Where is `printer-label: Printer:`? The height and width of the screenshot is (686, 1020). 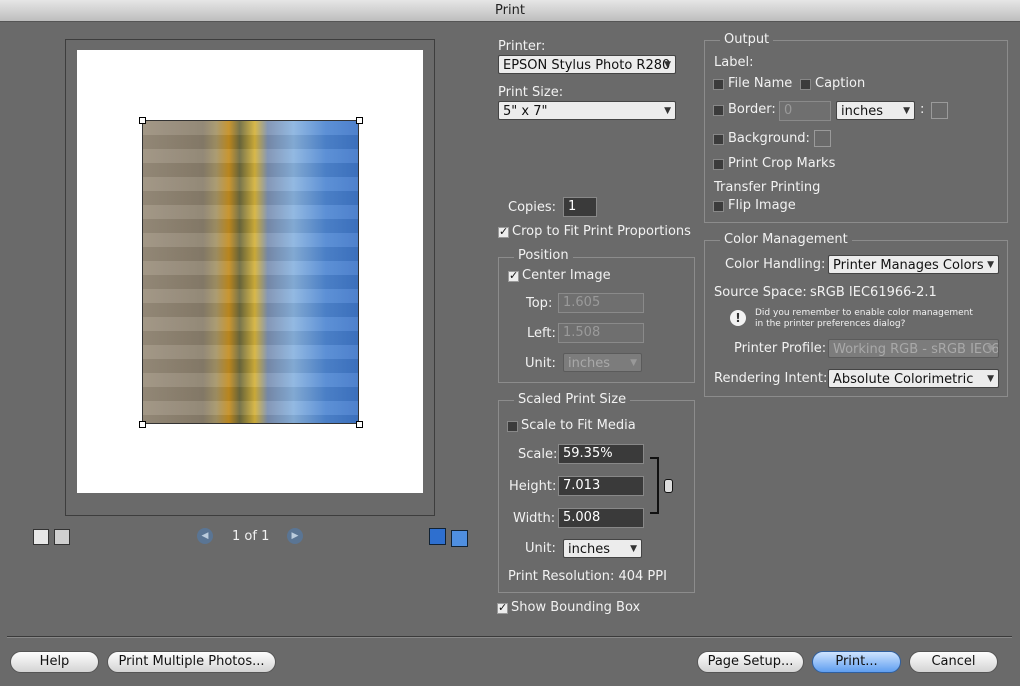 printer-label: Printer: is located at coordinates (522, 46).